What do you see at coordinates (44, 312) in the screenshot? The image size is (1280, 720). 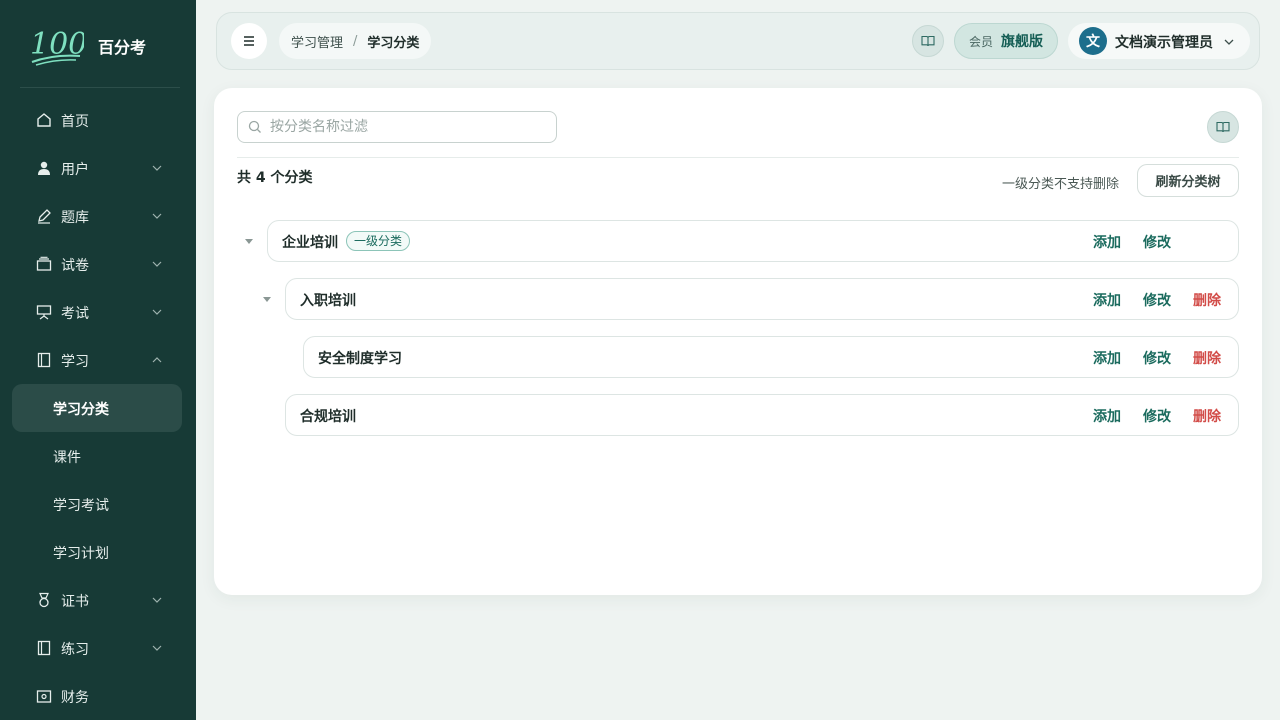 I see `presentation-icon` at bounding box center [44, 312].